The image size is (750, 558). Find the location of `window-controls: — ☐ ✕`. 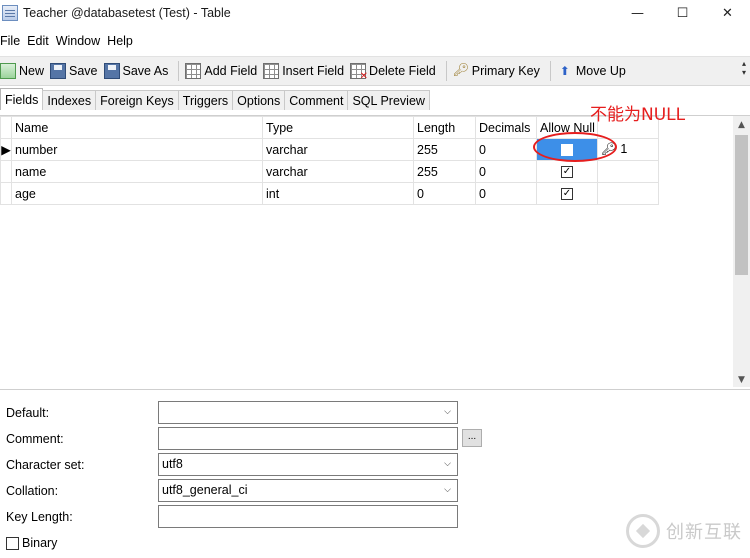

window-controls: — ☐ ✕ is located at coordinates (682, 13).